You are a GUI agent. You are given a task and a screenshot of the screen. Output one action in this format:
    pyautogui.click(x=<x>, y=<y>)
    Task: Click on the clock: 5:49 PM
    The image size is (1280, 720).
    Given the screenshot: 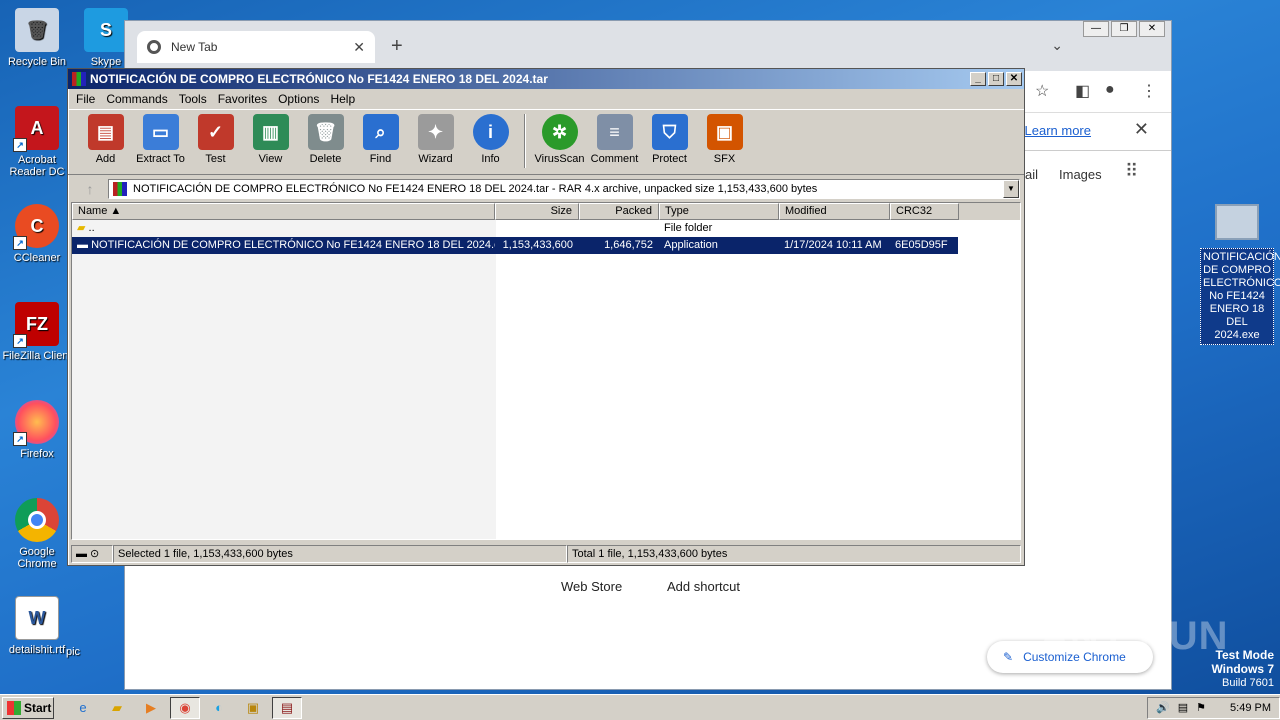 What is the action you would take?
    pyautogui.click(x=1250, y=708)
    